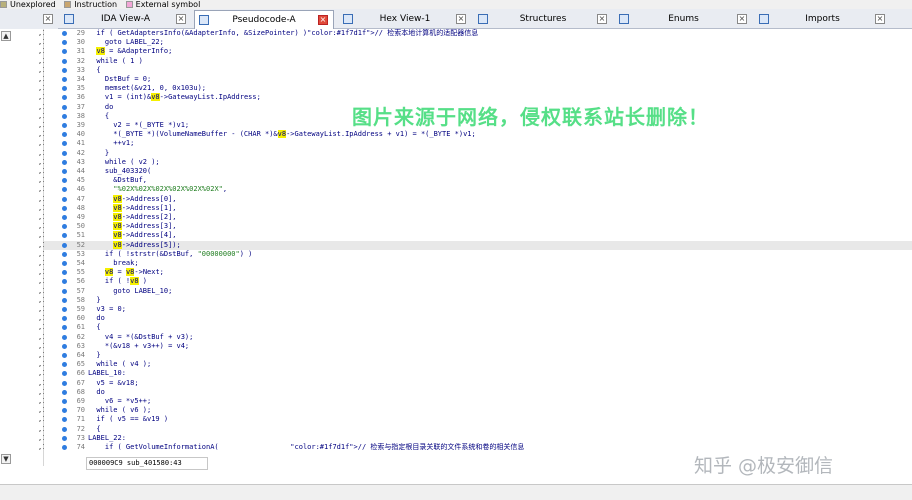 Image resolution: width=912 pixels, height=500 pixels. What do you see at coordinates (478, 162) in the screenshot?
I see `code-line: 43 while ( v2 );` at bounding box center [478, 162].